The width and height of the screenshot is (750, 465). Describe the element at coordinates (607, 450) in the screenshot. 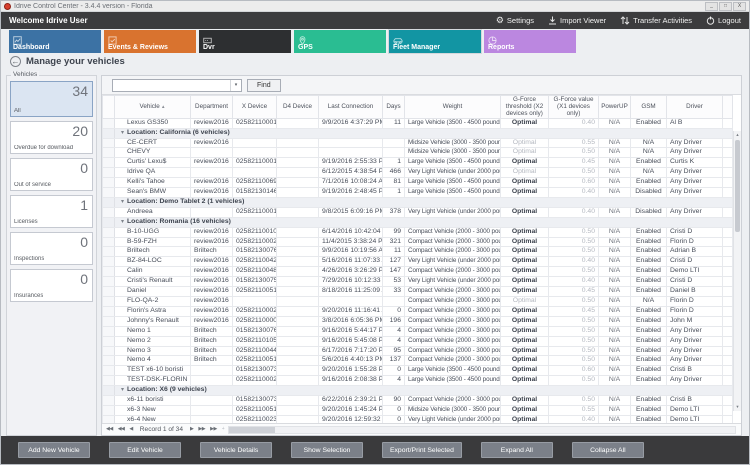

I see `collapse-all-button: Collapse All` at that location.